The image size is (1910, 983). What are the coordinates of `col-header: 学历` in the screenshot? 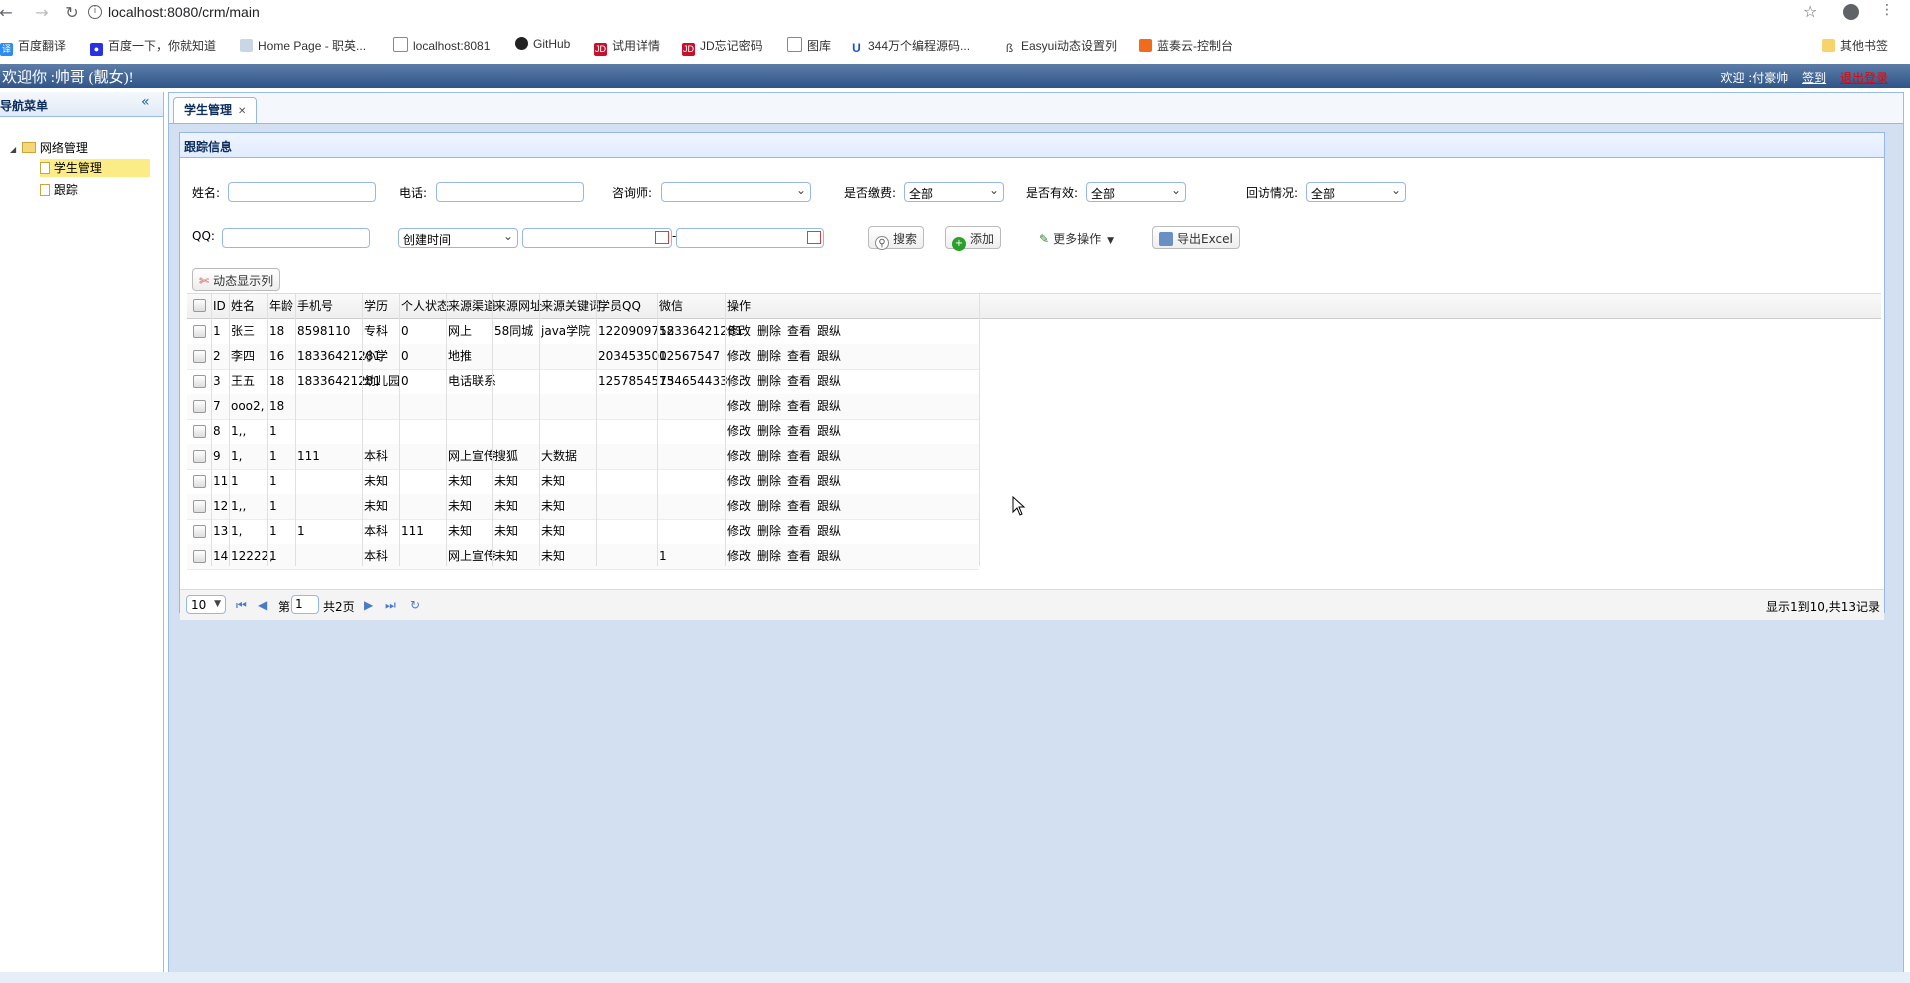 It's located at (376, 306).